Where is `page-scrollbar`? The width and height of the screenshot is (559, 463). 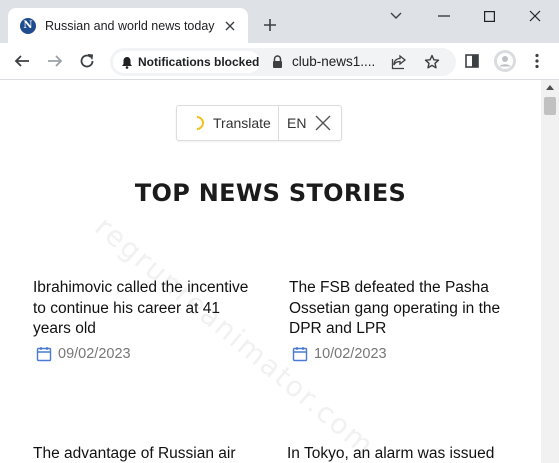 page-scrollbar is located at coordinates (550, 271).